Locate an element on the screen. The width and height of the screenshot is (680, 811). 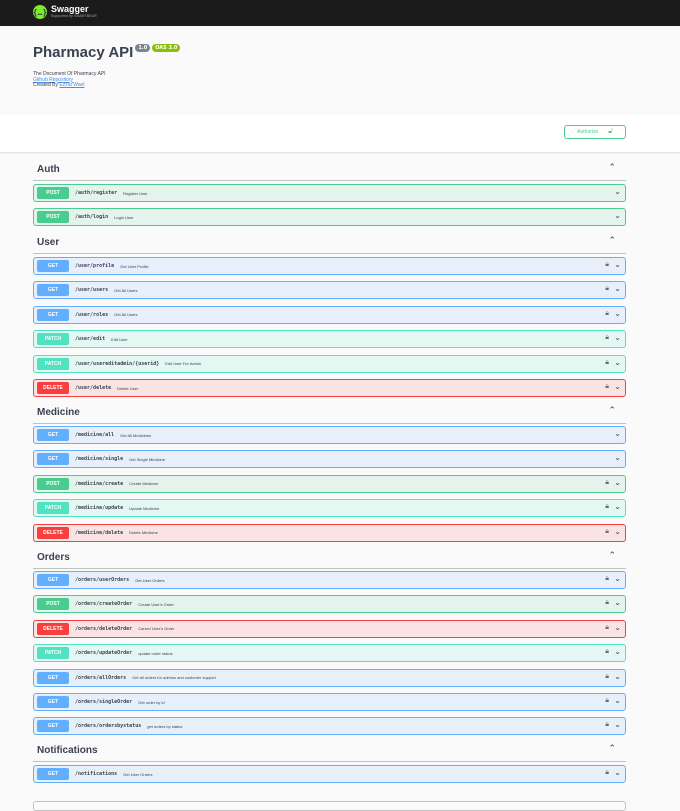
operation-summary: Get order by id is located at coordinates (151, 702).